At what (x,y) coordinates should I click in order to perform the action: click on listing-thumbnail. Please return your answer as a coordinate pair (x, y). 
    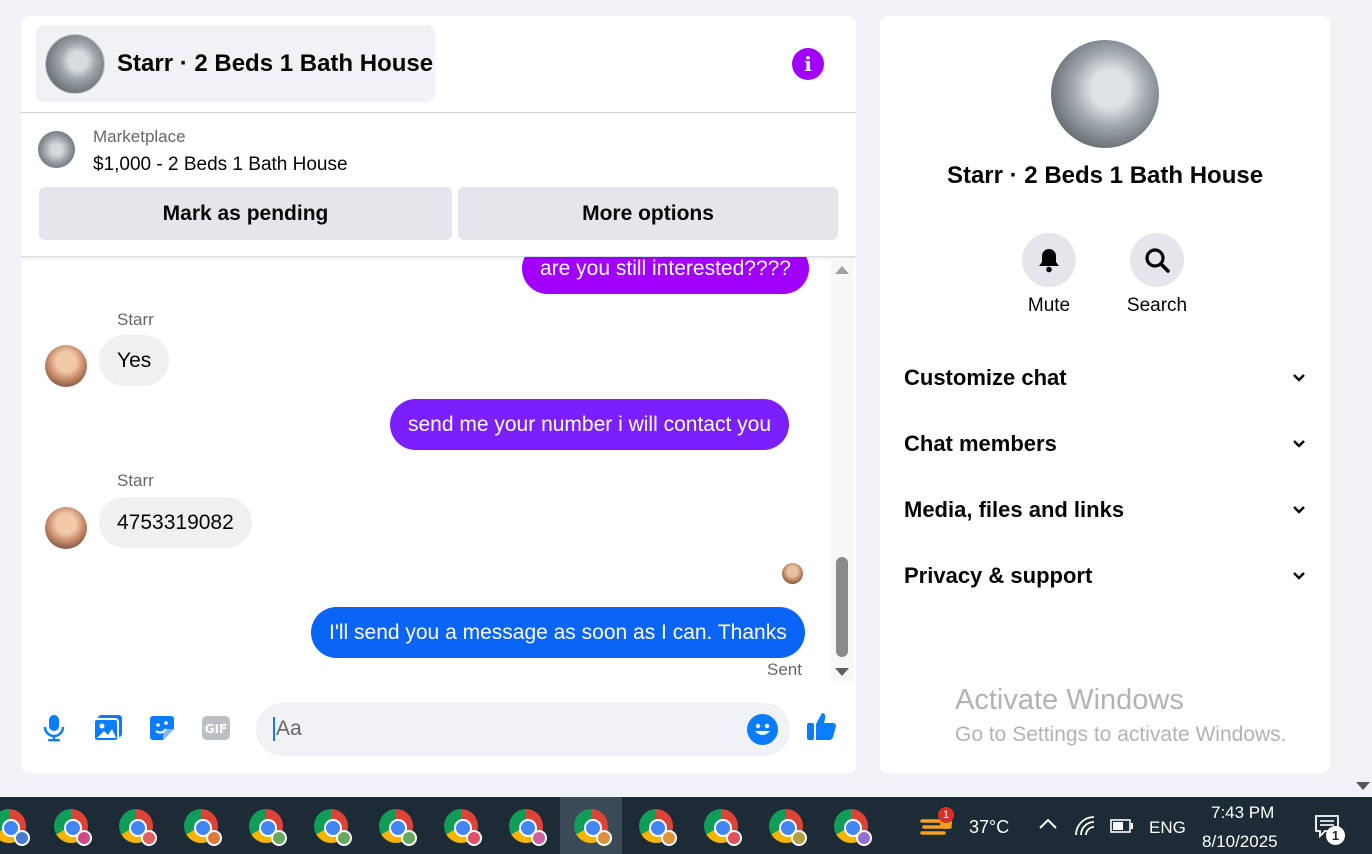
    Looking at the image, I should click on (75, 63).